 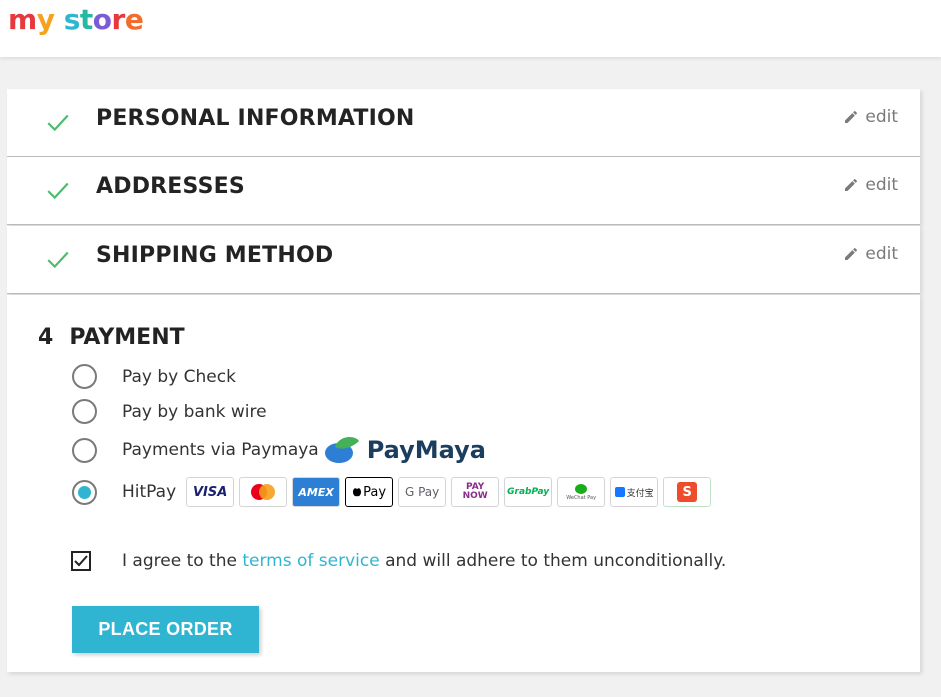 What do you see at coordinates (76, 20) in the screenshot?
I see `store-logo: my store` at bounding box center [76, 20].